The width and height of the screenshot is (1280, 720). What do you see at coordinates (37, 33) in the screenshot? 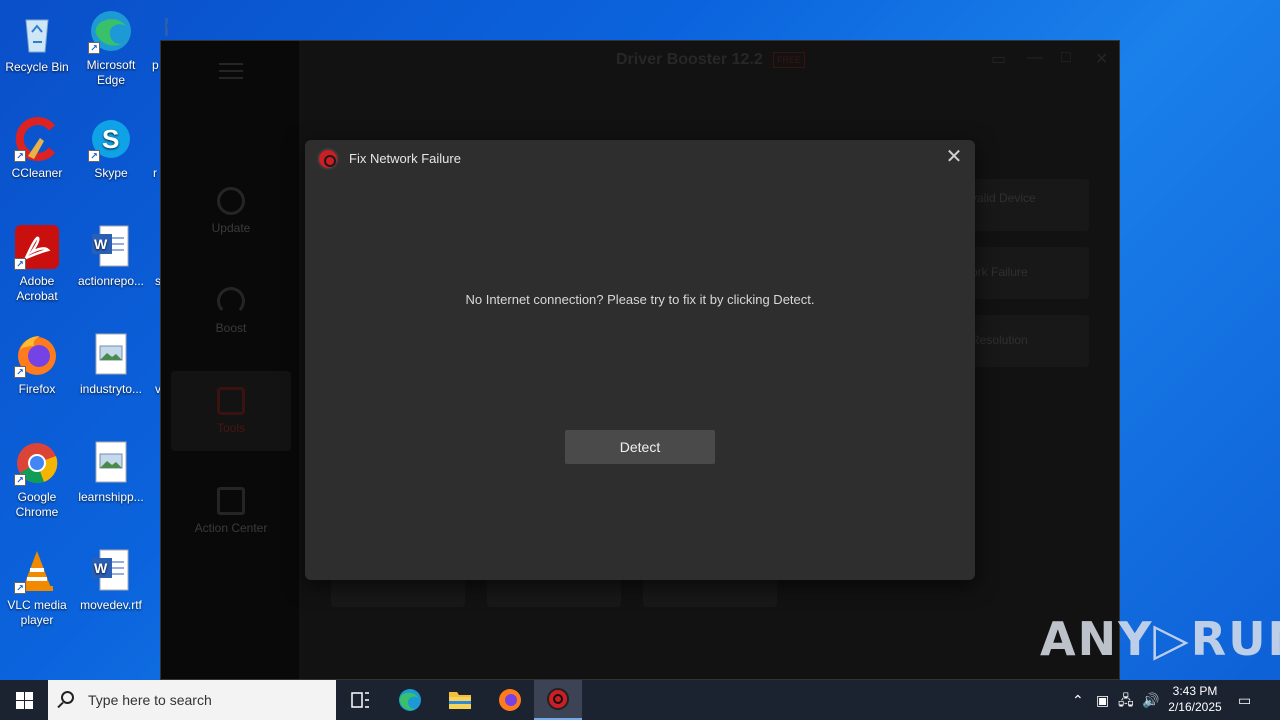
I see `recycle-bin-icon` at bounding box center [37, 33].